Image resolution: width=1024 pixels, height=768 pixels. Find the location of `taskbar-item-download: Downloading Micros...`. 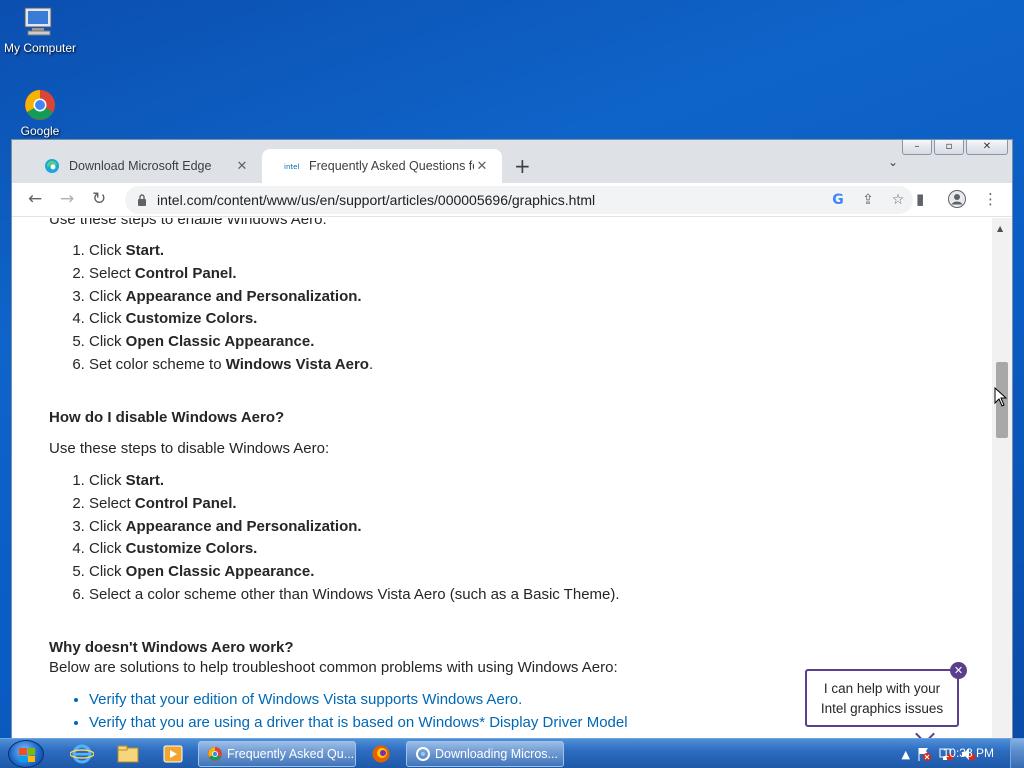

taskbar-item-download: Downloading Micros... is located at coordinates (485, 754).